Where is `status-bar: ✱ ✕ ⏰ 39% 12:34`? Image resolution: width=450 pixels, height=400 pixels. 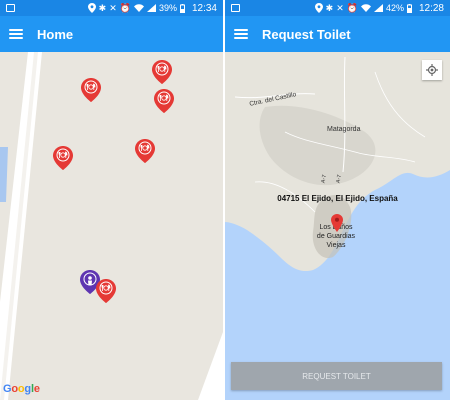
status-bar: ✱ ✕ ⏰ 39% 12:34 is located at coordinates (111, 8).